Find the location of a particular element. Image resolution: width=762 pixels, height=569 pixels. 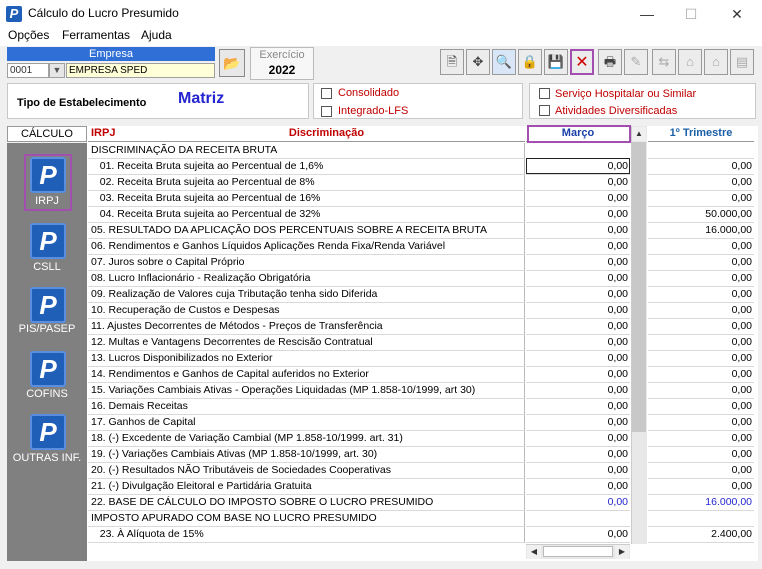

menu-ajuda: Ajuda is located at coordinates (156, 35).